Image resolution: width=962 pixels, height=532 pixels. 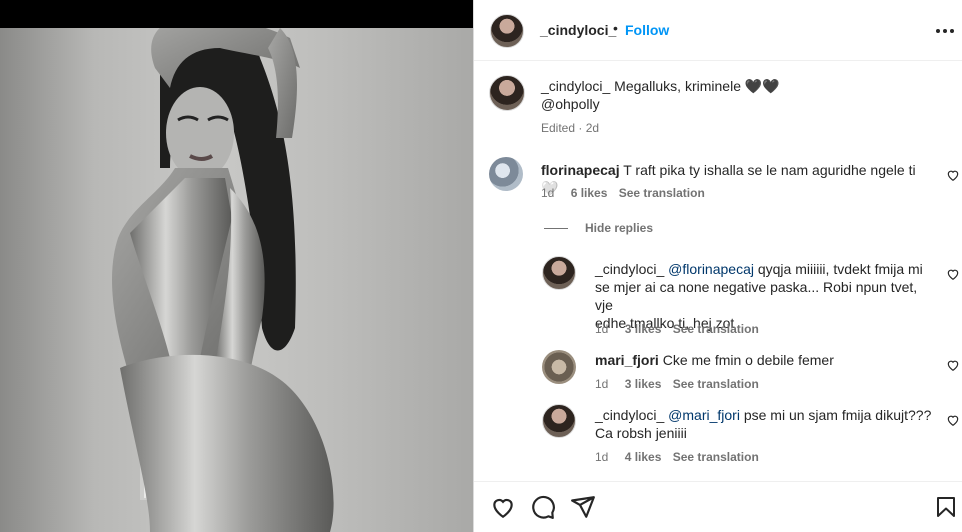 What do you see at coordinates (507, 93) in the screenshot?
I see `caption-avatar` at bounding box center [507, 93].